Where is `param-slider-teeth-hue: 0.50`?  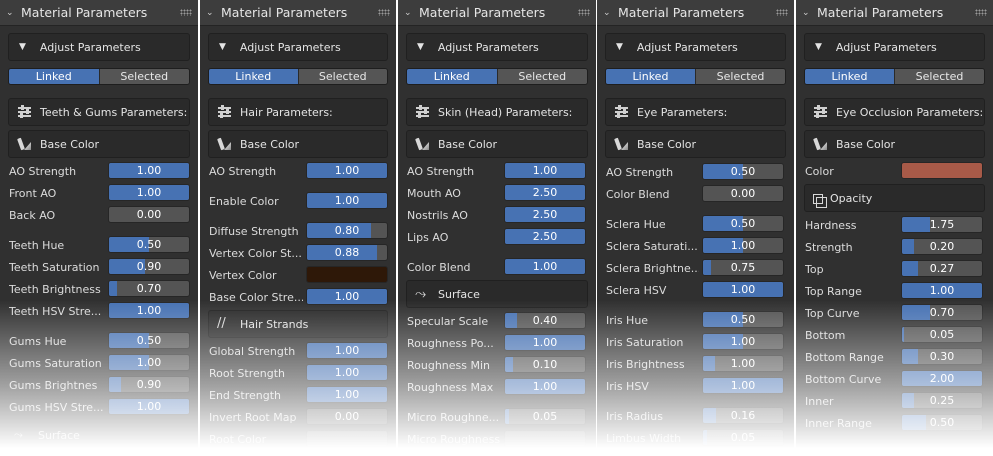 param-slider-teeth-hue: 0.50 is located at coordinates (149, 244).